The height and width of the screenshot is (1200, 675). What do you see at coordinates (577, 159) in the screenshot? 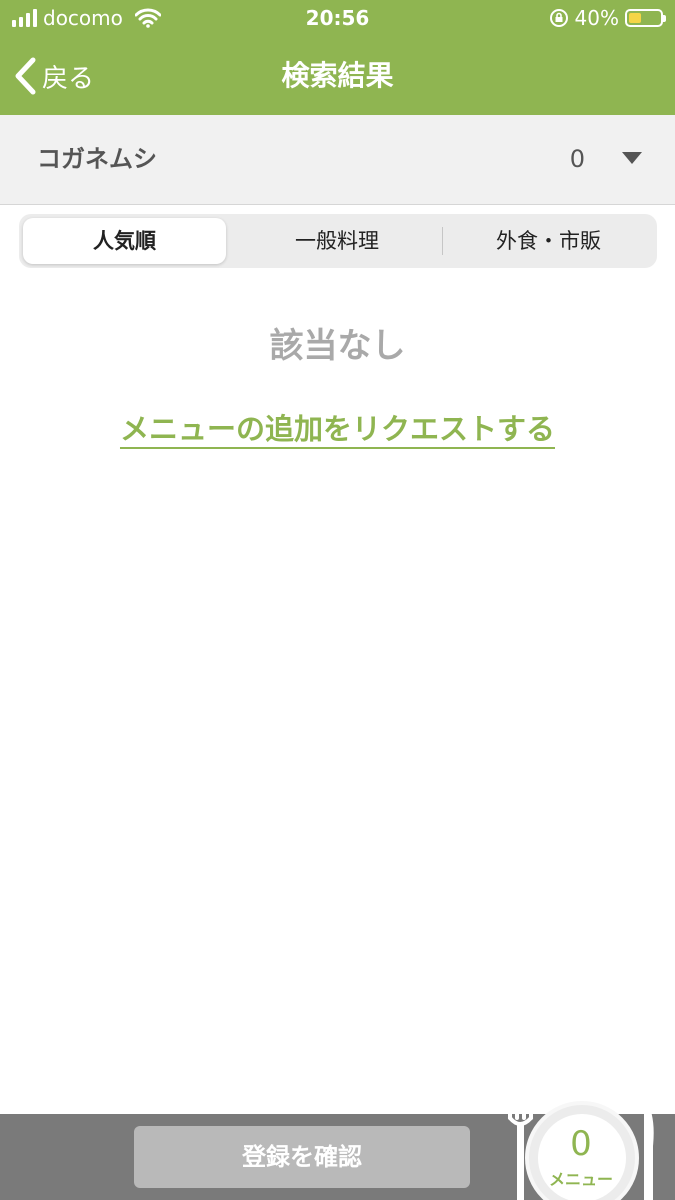
I see `result-count: 0` at bounding box center [577, 159].